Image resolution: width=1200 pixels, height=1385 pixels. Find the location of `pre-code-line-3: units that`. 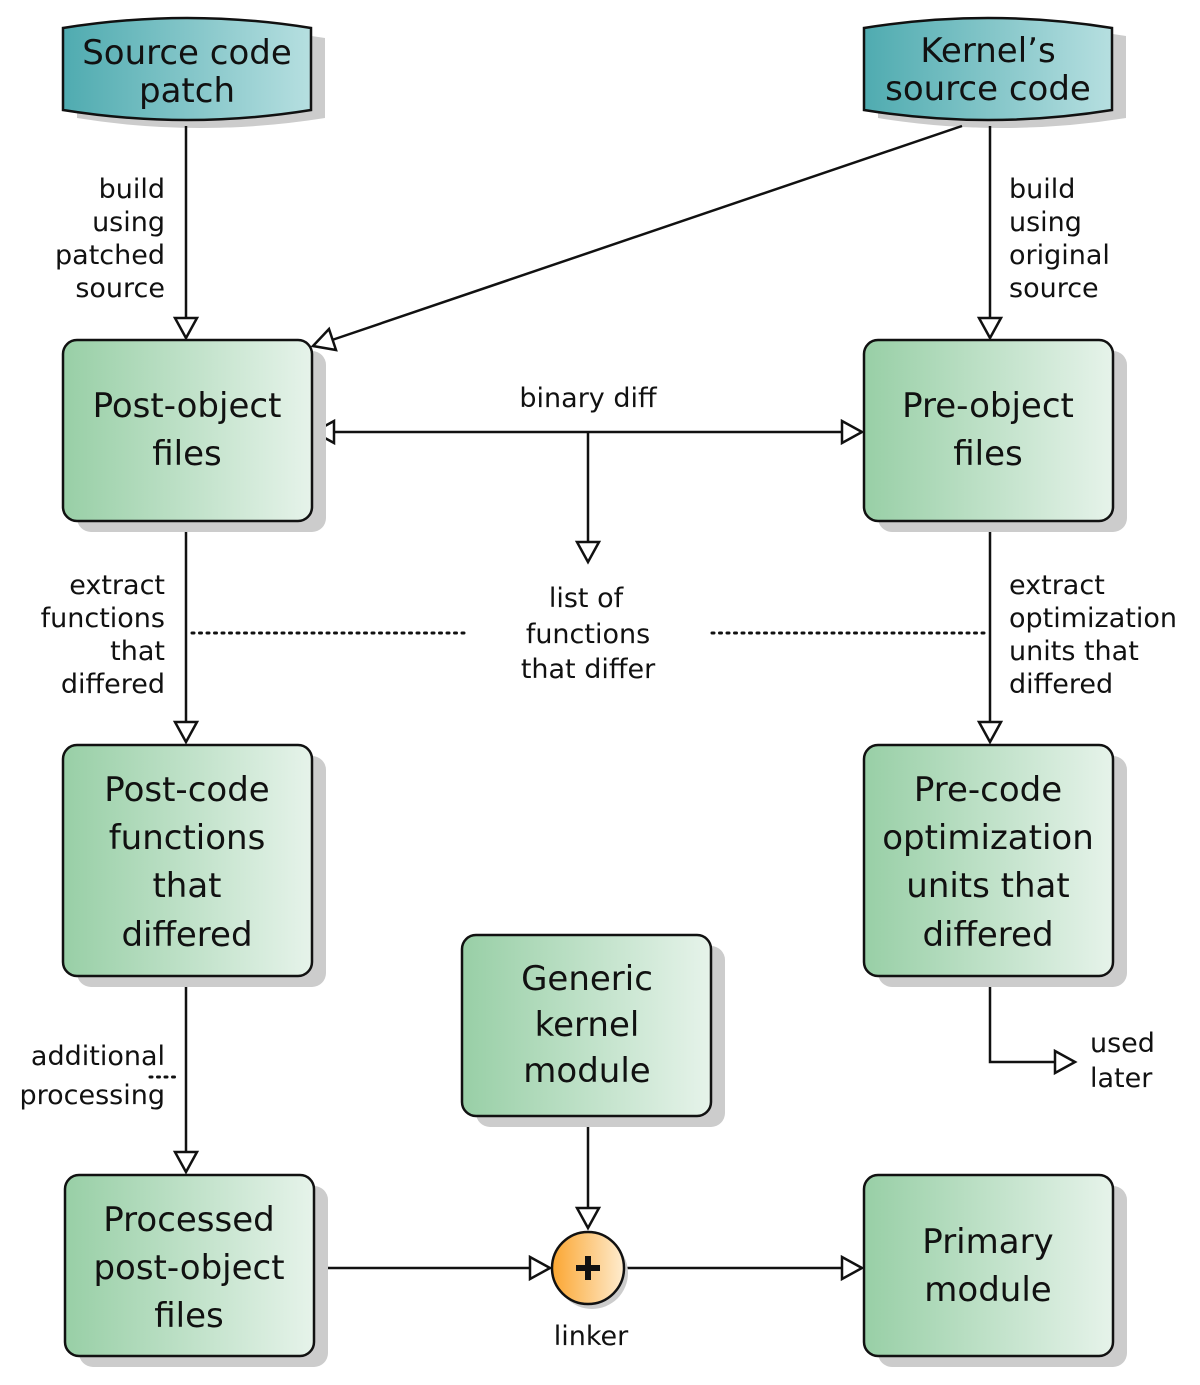

pre-code-line-3: units that is located at coordinates (987, 886).